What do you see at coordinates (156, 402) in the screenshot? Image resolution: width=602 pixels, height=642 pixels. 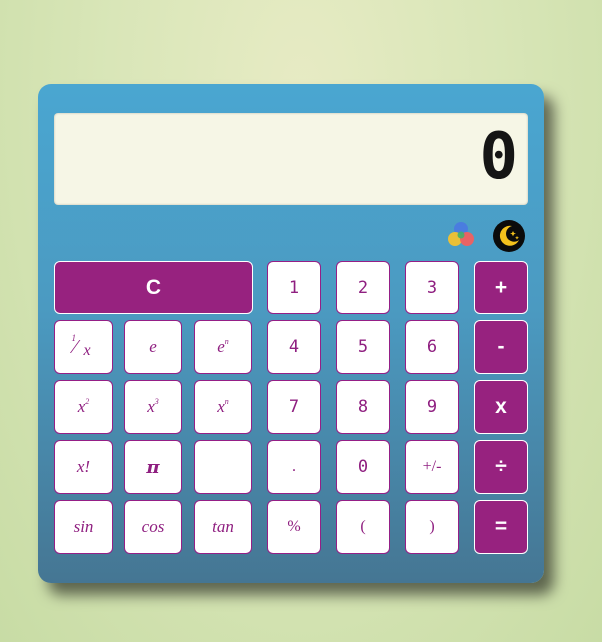 I see `cube-exponent: 3` at bounding box center [156, 402].